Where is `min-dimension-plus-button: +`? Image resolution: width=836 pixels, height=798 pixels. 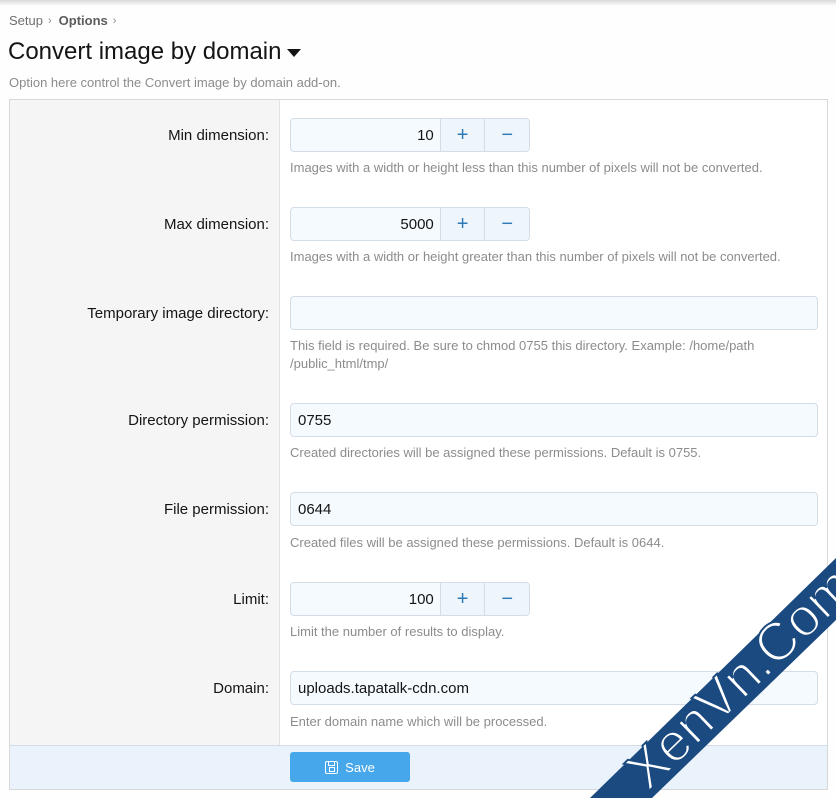 min-dimension-plus-button: + is located at coordinates (462, 135).